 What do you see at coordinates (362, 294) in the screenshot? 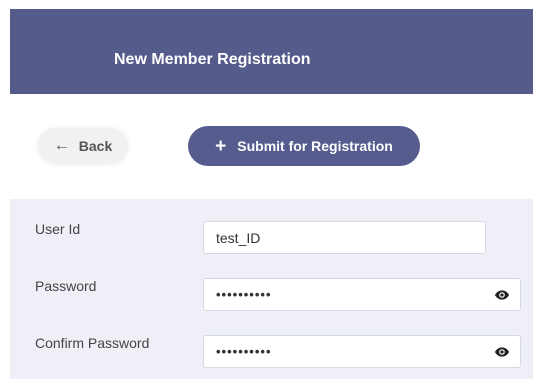
I see `password-input: ••••••••••` at bounding box center [362, 294].